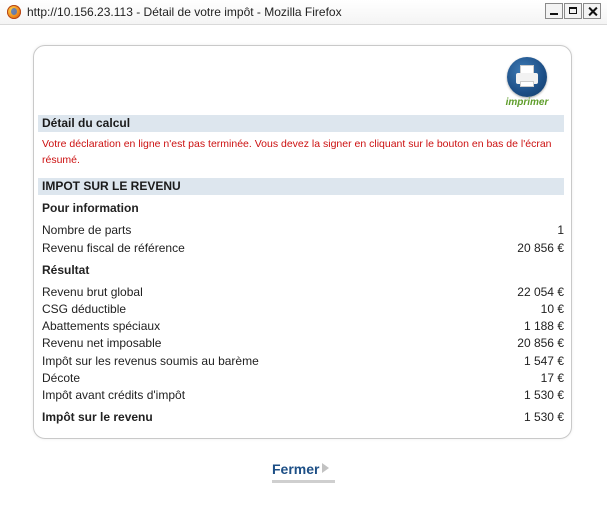  What do you see at coordinates (90, 208) in the screenshot?
I see `info-subheading: Pour information` at bounding box center [90, 208].